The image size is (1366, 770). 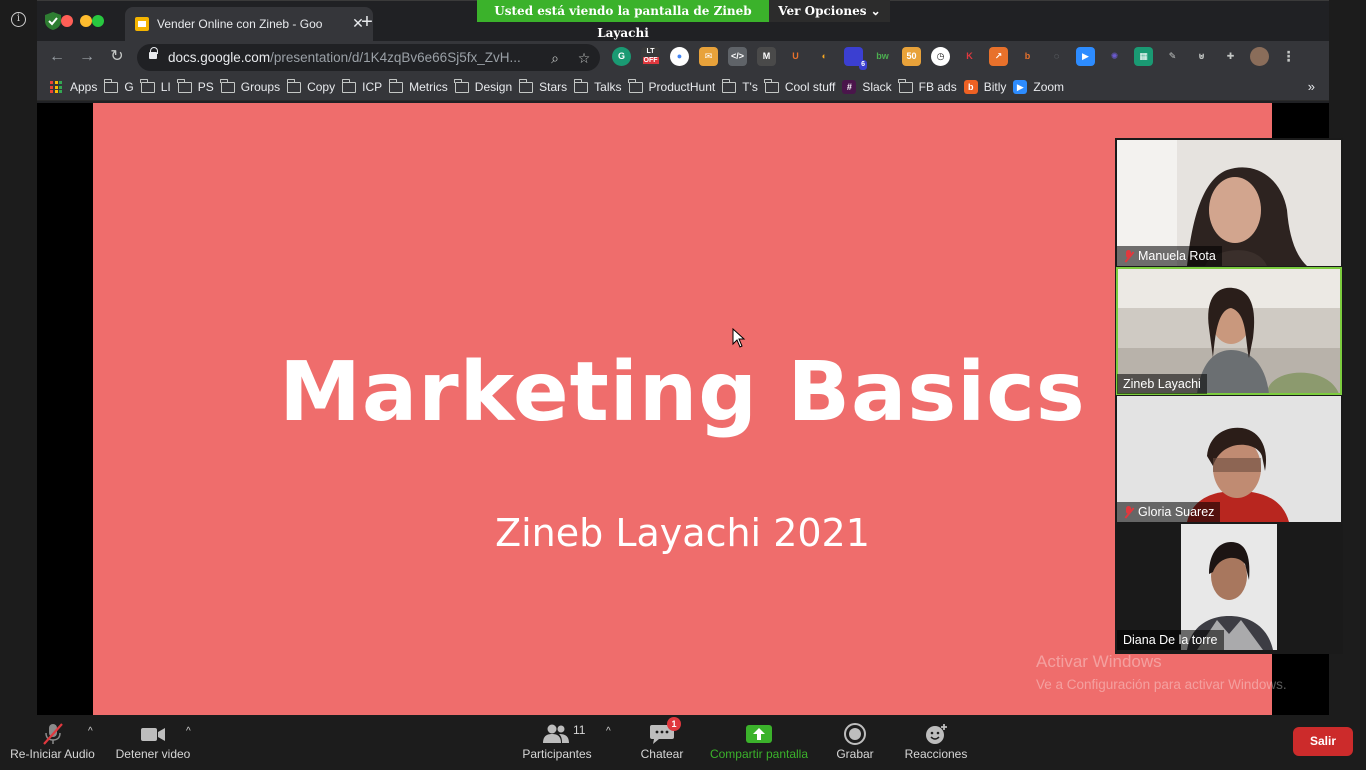 What do you see at coordinates (493, 87) in the screenshot?
I see `bookmark-label: Design` at bounding box center [493, 87].